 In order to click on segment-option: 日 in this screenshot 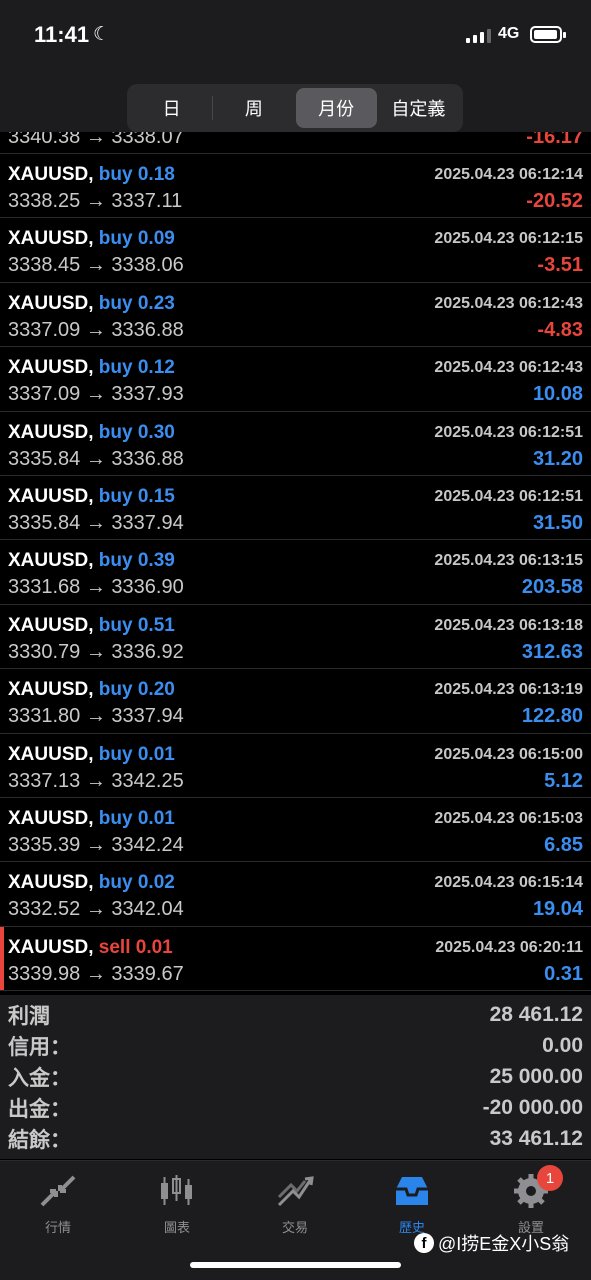, I will do `click(171, 108)`.